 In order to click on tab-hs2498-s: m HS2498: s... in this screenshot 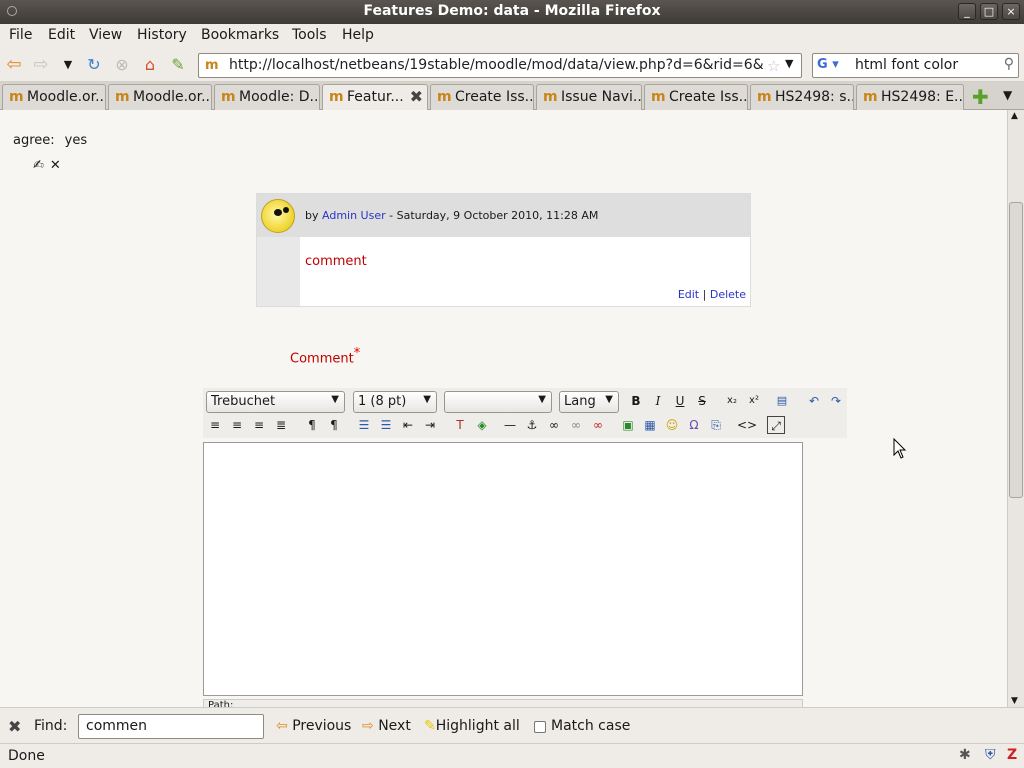, I will do `click(802, 97)`.